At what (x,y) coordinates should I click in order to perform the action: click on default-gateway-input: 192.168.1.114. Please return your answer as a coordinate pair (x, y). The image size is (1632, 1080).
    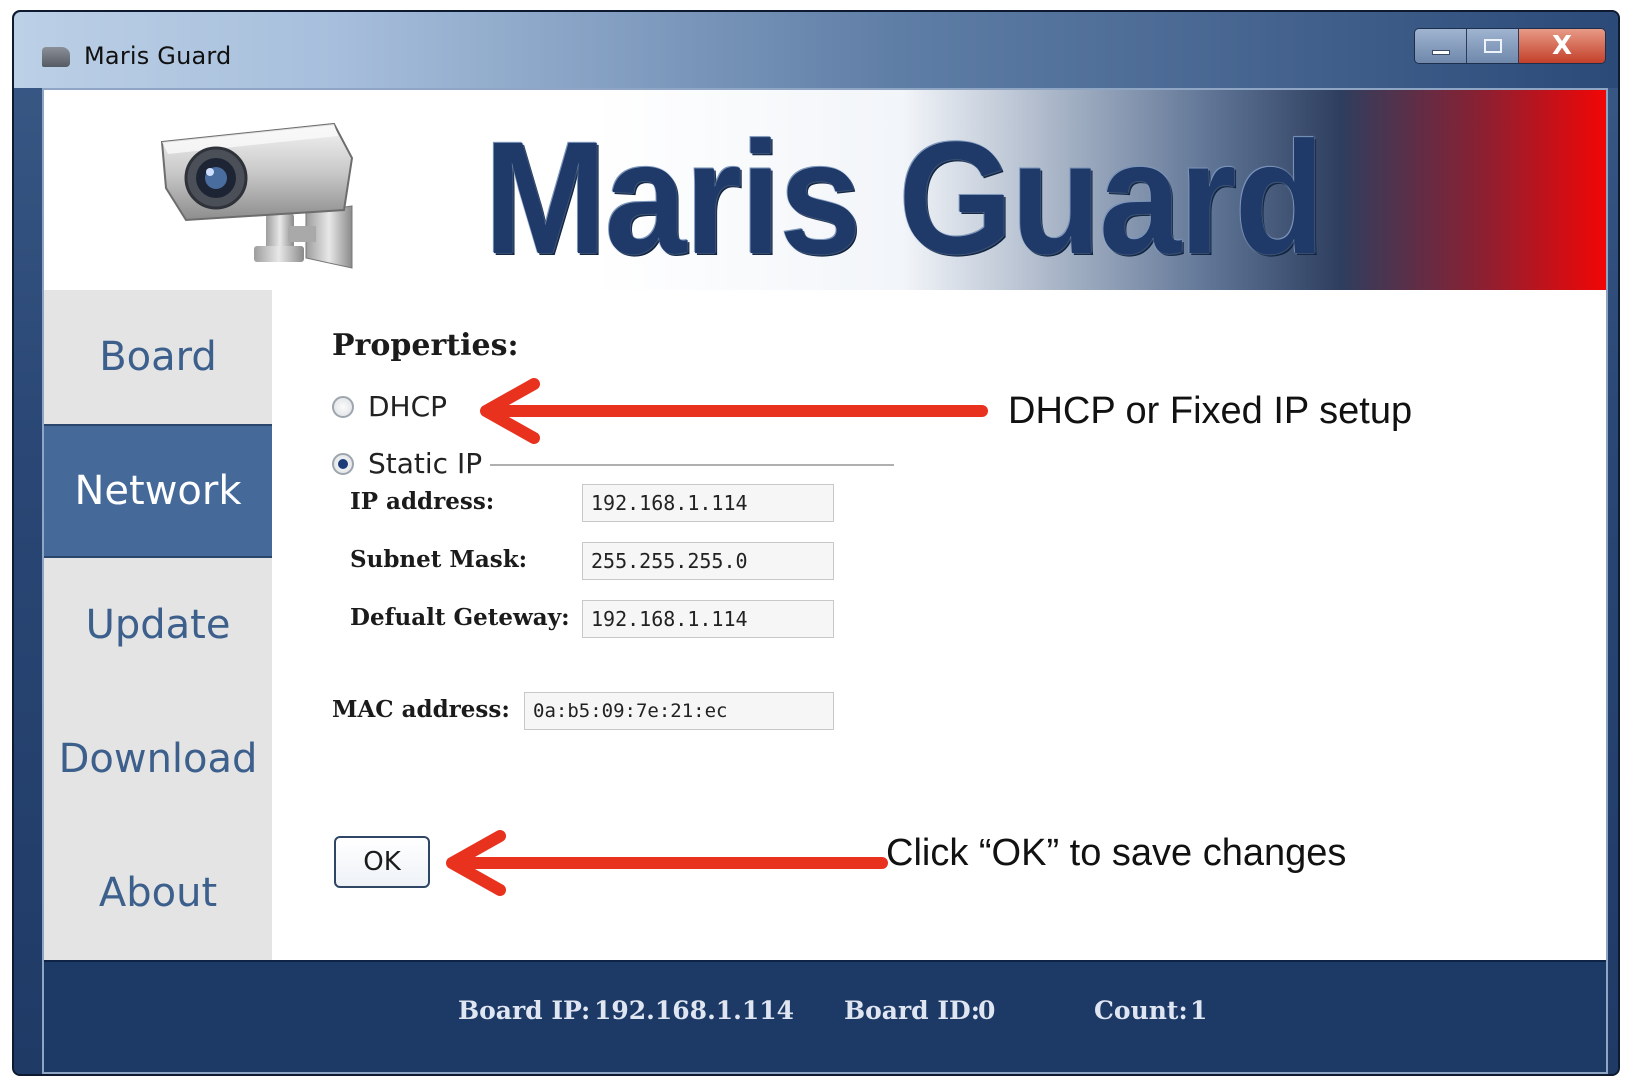
    Looking at the image, I should click on (708, 619).